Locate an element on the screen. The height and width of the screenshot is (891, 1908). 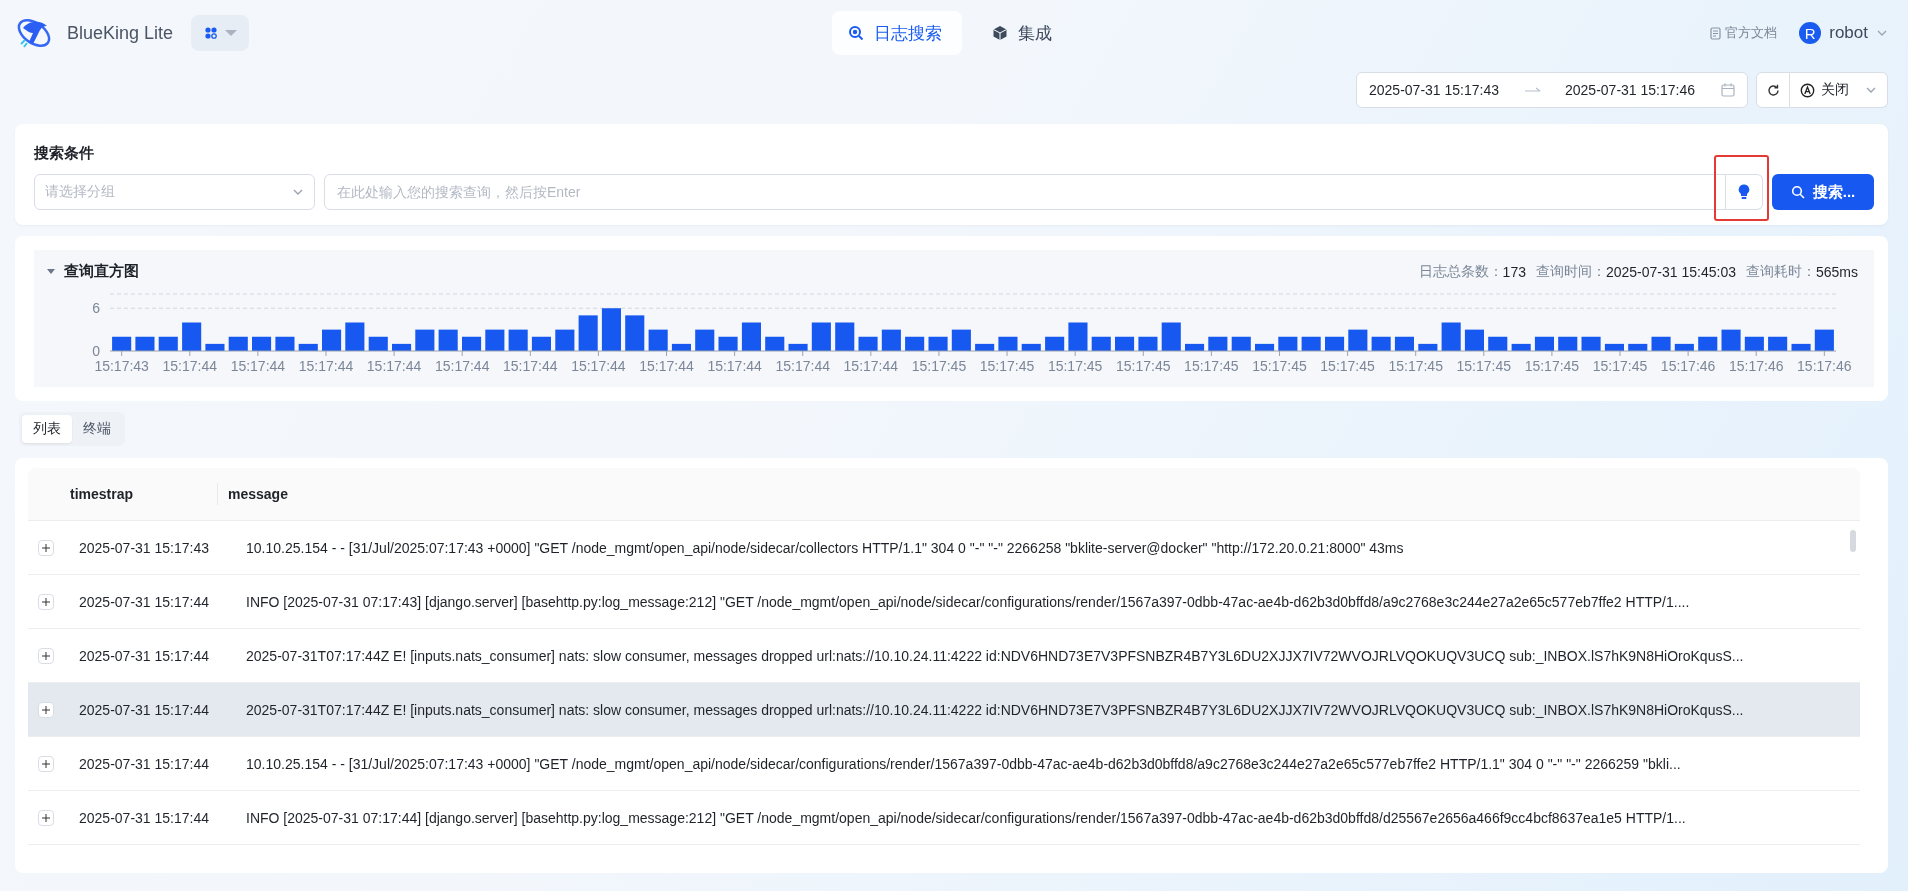
refresh-button is located at coordinates (1773, 90).